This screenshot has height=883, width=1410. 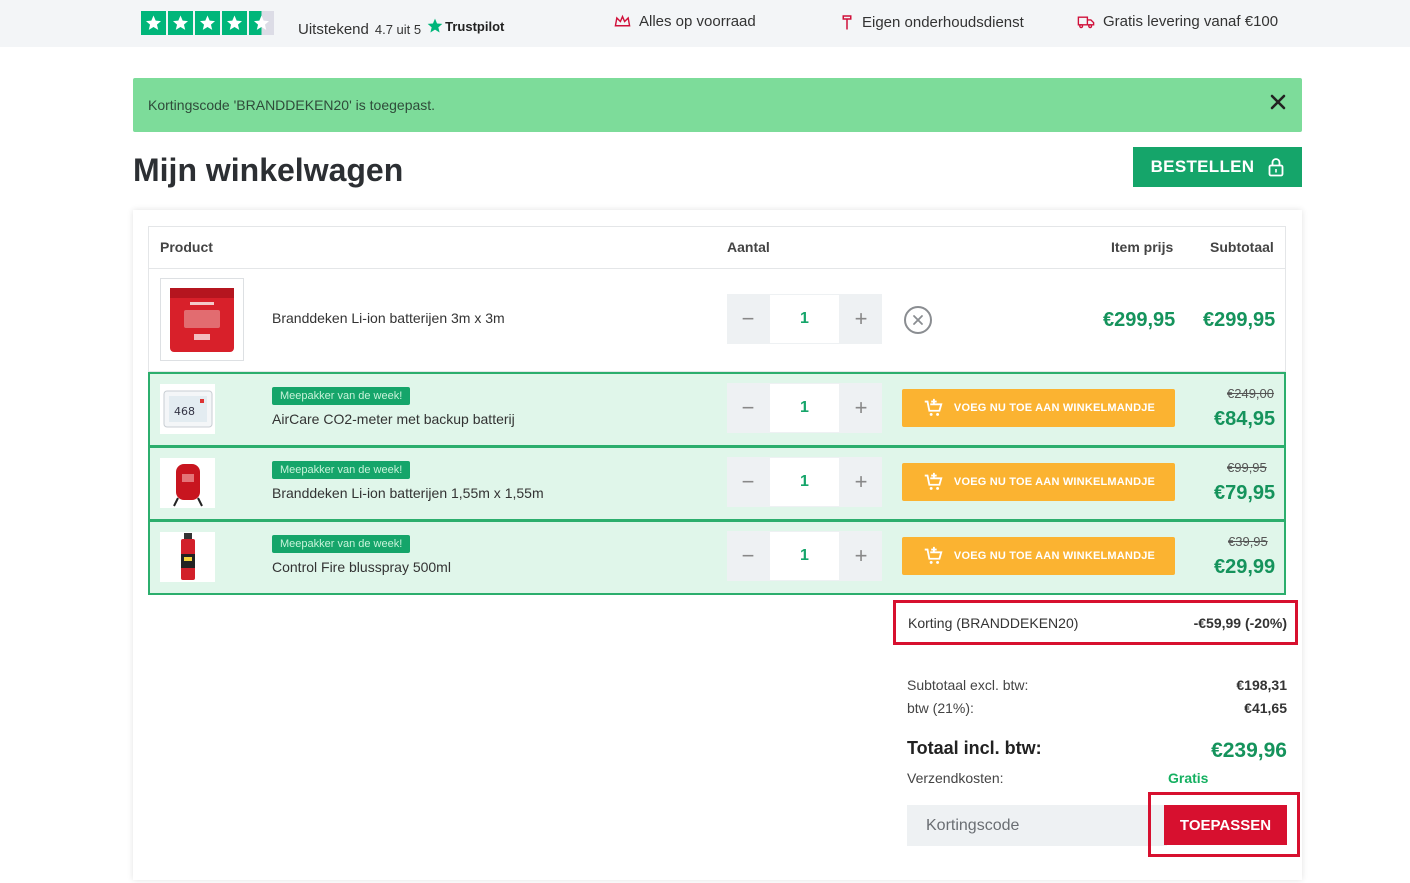 What do you see at coordinates (697, 21) in the screenshot?
I see `usp-stock-label: Alles op voorraad` at bounding box center [697, 21].